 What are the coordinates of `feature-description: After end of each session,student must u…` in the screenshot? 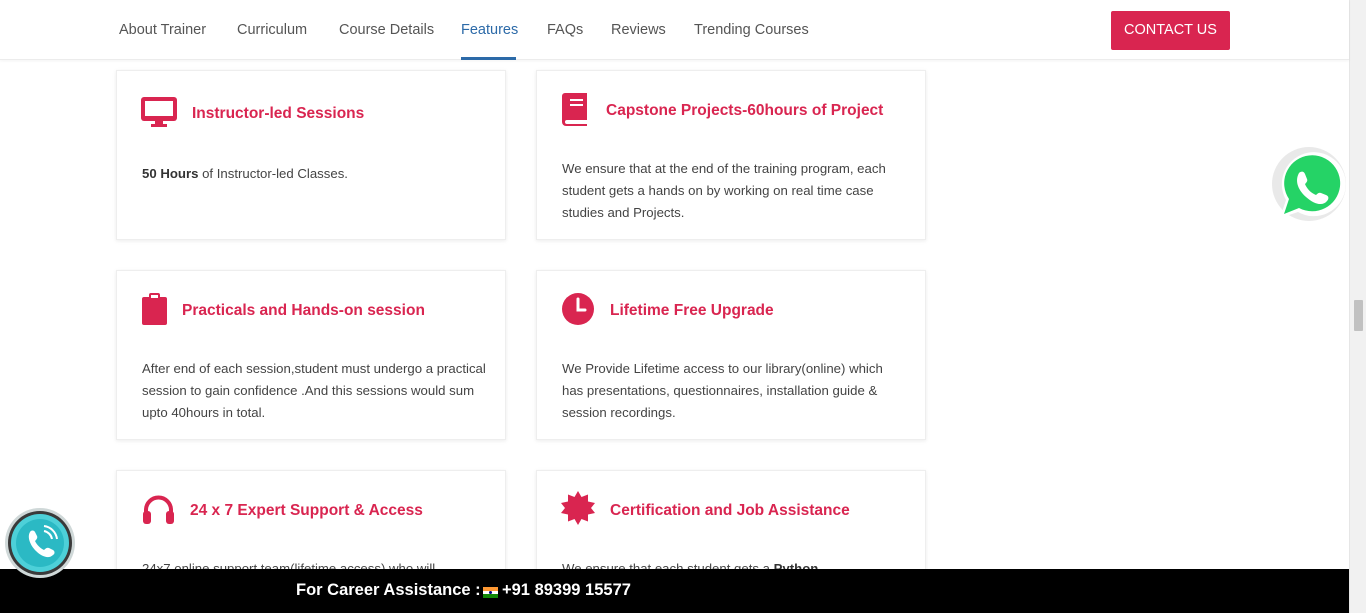 It's located at (314, 390).